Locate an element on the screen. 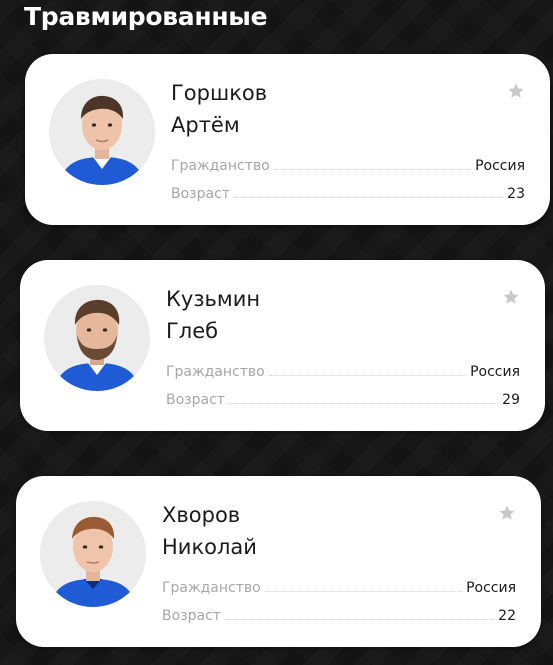  age-value: 22 is located at coordinates (507, 616).